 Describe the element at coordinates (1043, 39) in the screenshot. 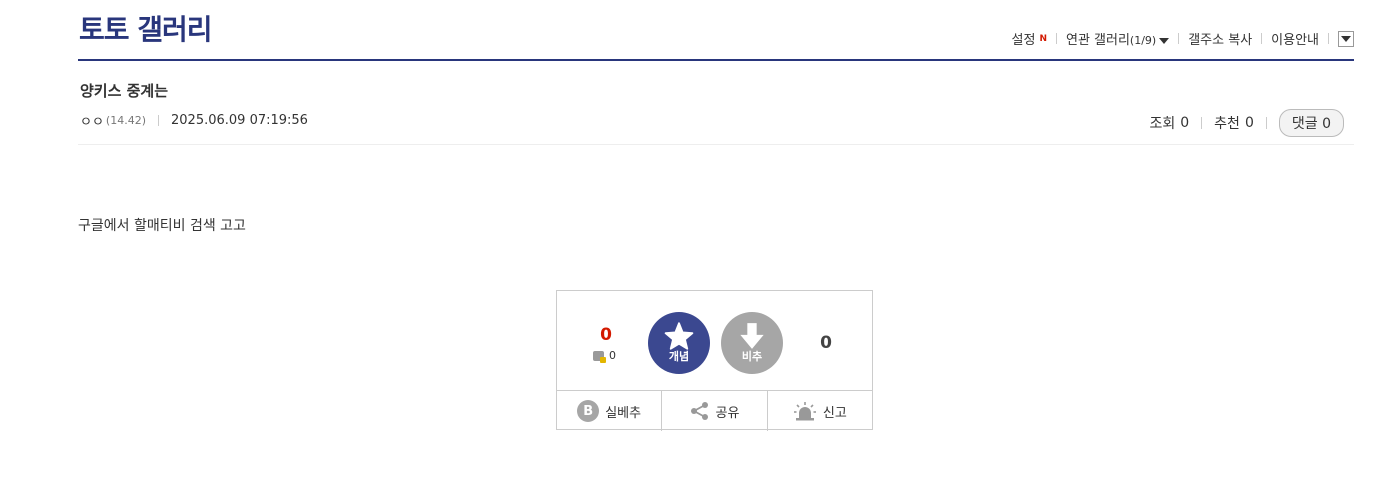

I see `new-badge: N` at that location.